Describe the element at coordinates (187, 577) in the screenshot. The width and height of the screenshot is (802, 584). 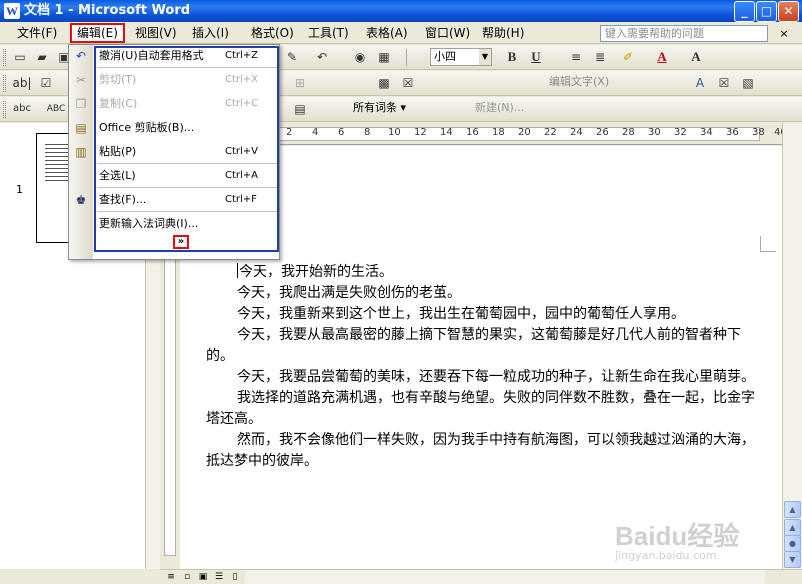
I see `web-view-icon: ▫` at that location.